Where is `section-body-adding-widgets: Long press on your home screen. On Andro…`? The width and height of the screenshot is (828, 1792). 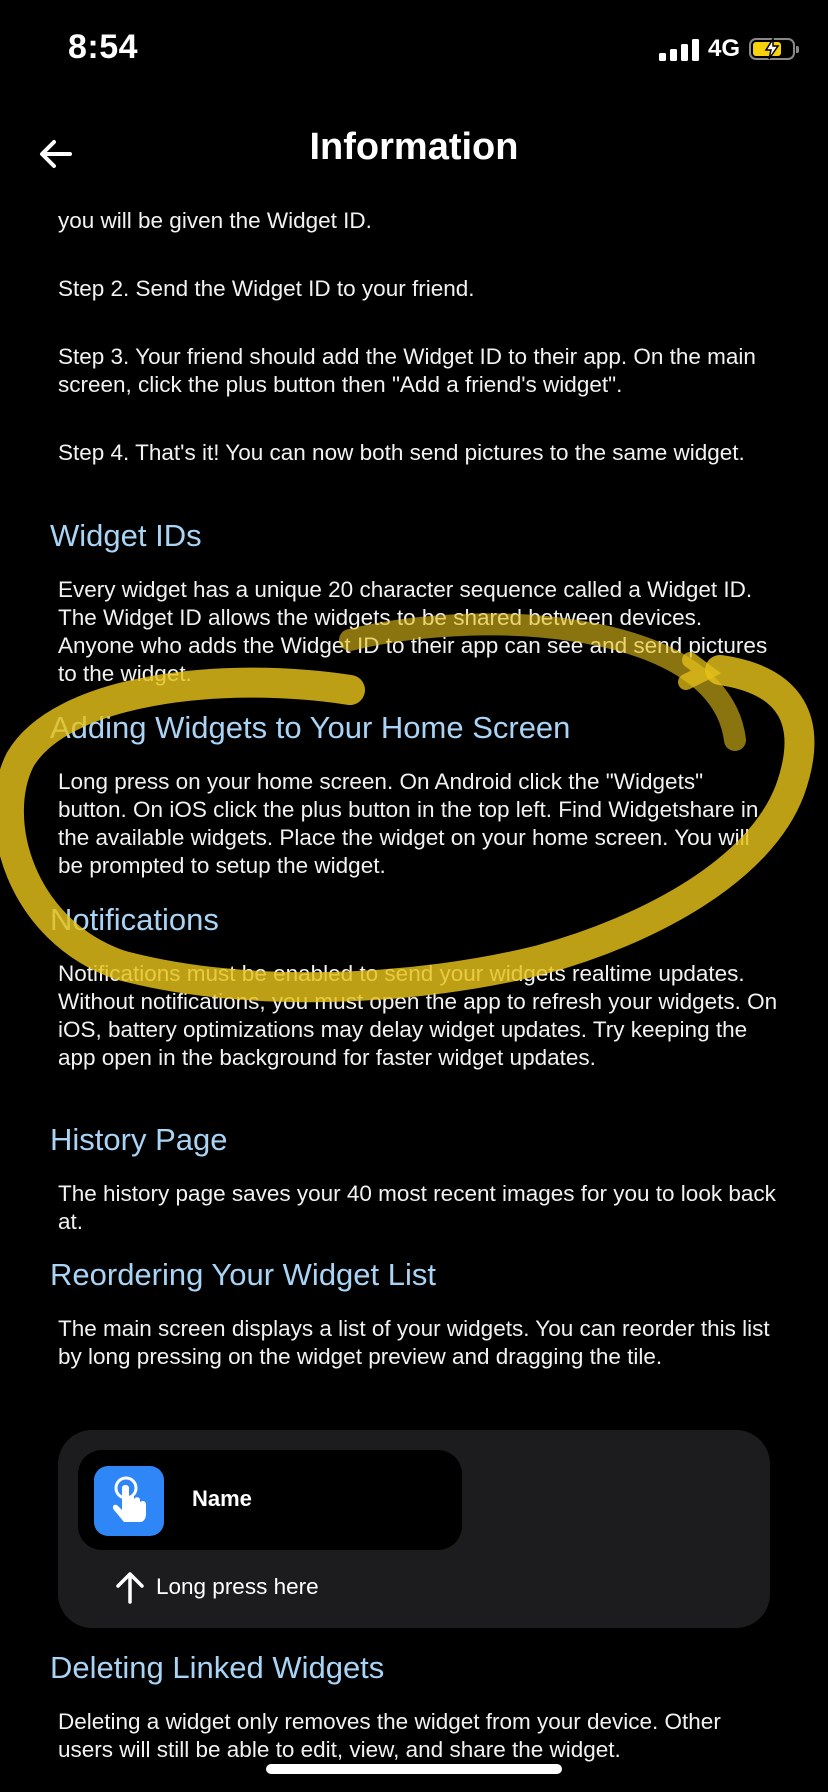
section-body-adding-widgets: Long press on your home screen. On Andro… is located at coordinates (408, 823).